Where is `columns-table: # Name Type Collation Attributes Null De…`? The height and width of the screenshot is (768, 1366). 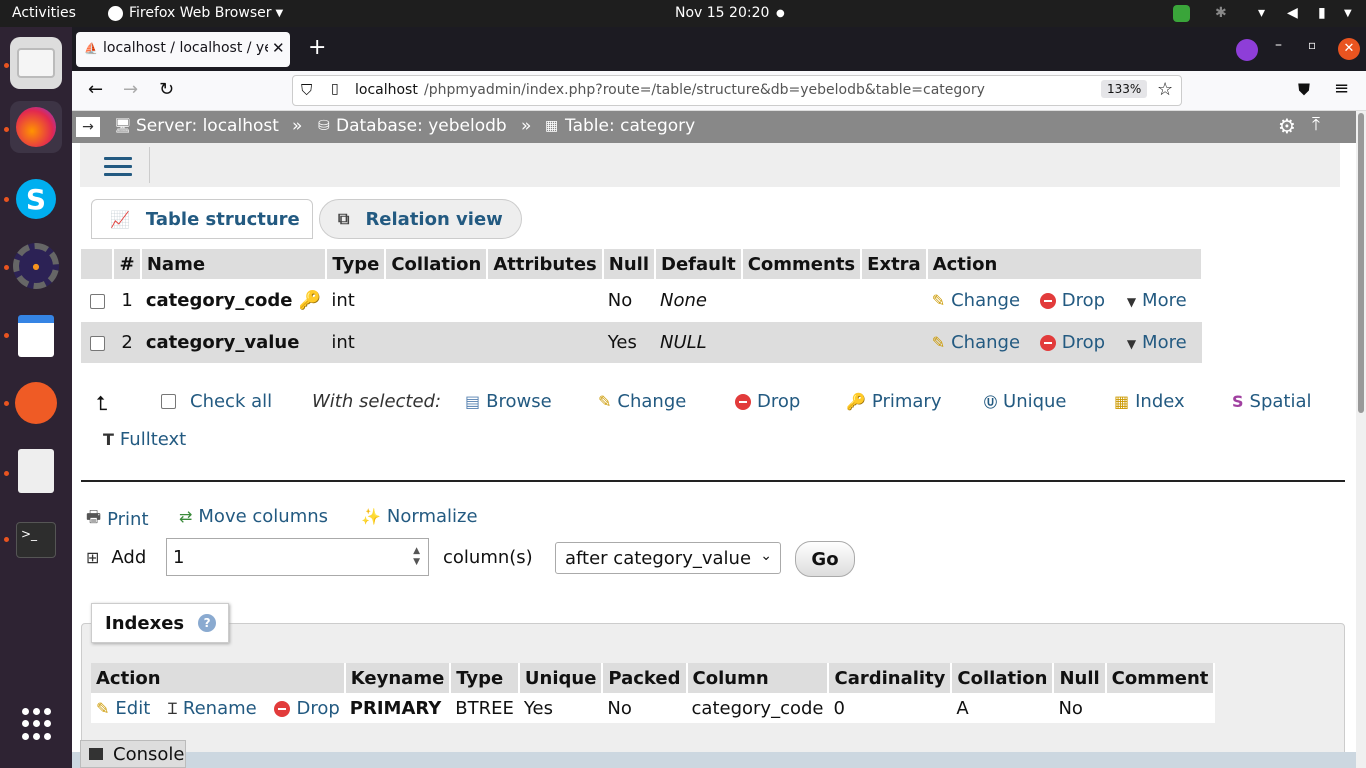 columns-table: # Name Type Collation Attributes Null De… is located at coordinates (642, 306).